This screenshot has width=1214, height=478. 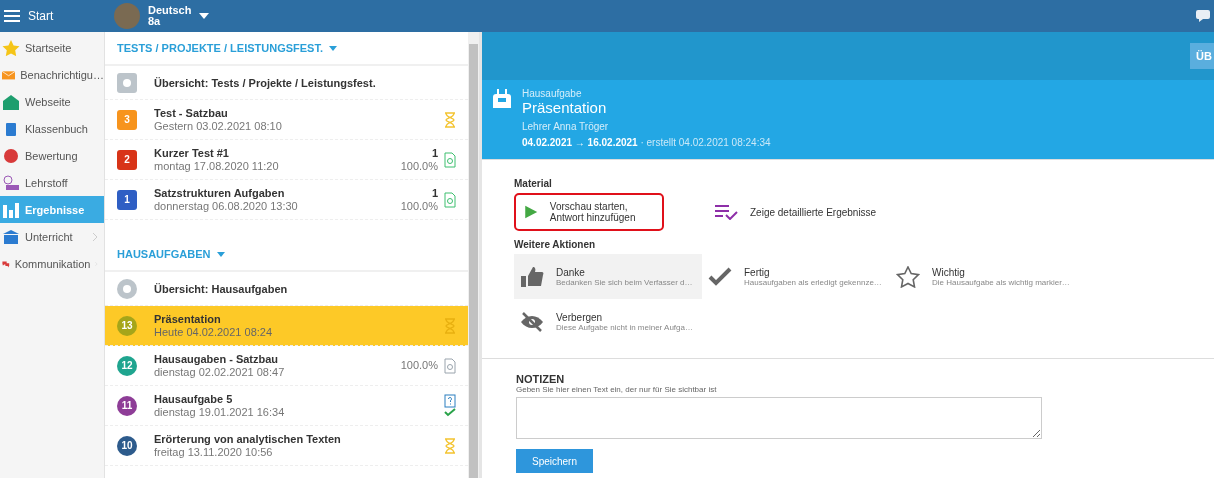 I want to click on item-date: dienstag 02.02.2021 08:47, so click(x=220, y=372).